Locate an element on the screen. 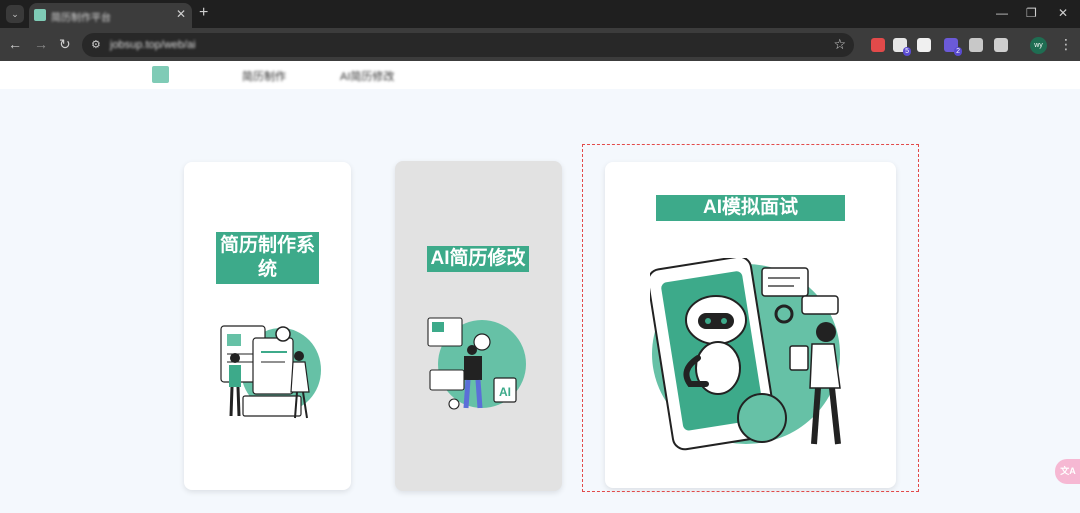 This screenshot has width=1080, height=513. ai-mock-interview-illustration is located at coordinates (745, 354).